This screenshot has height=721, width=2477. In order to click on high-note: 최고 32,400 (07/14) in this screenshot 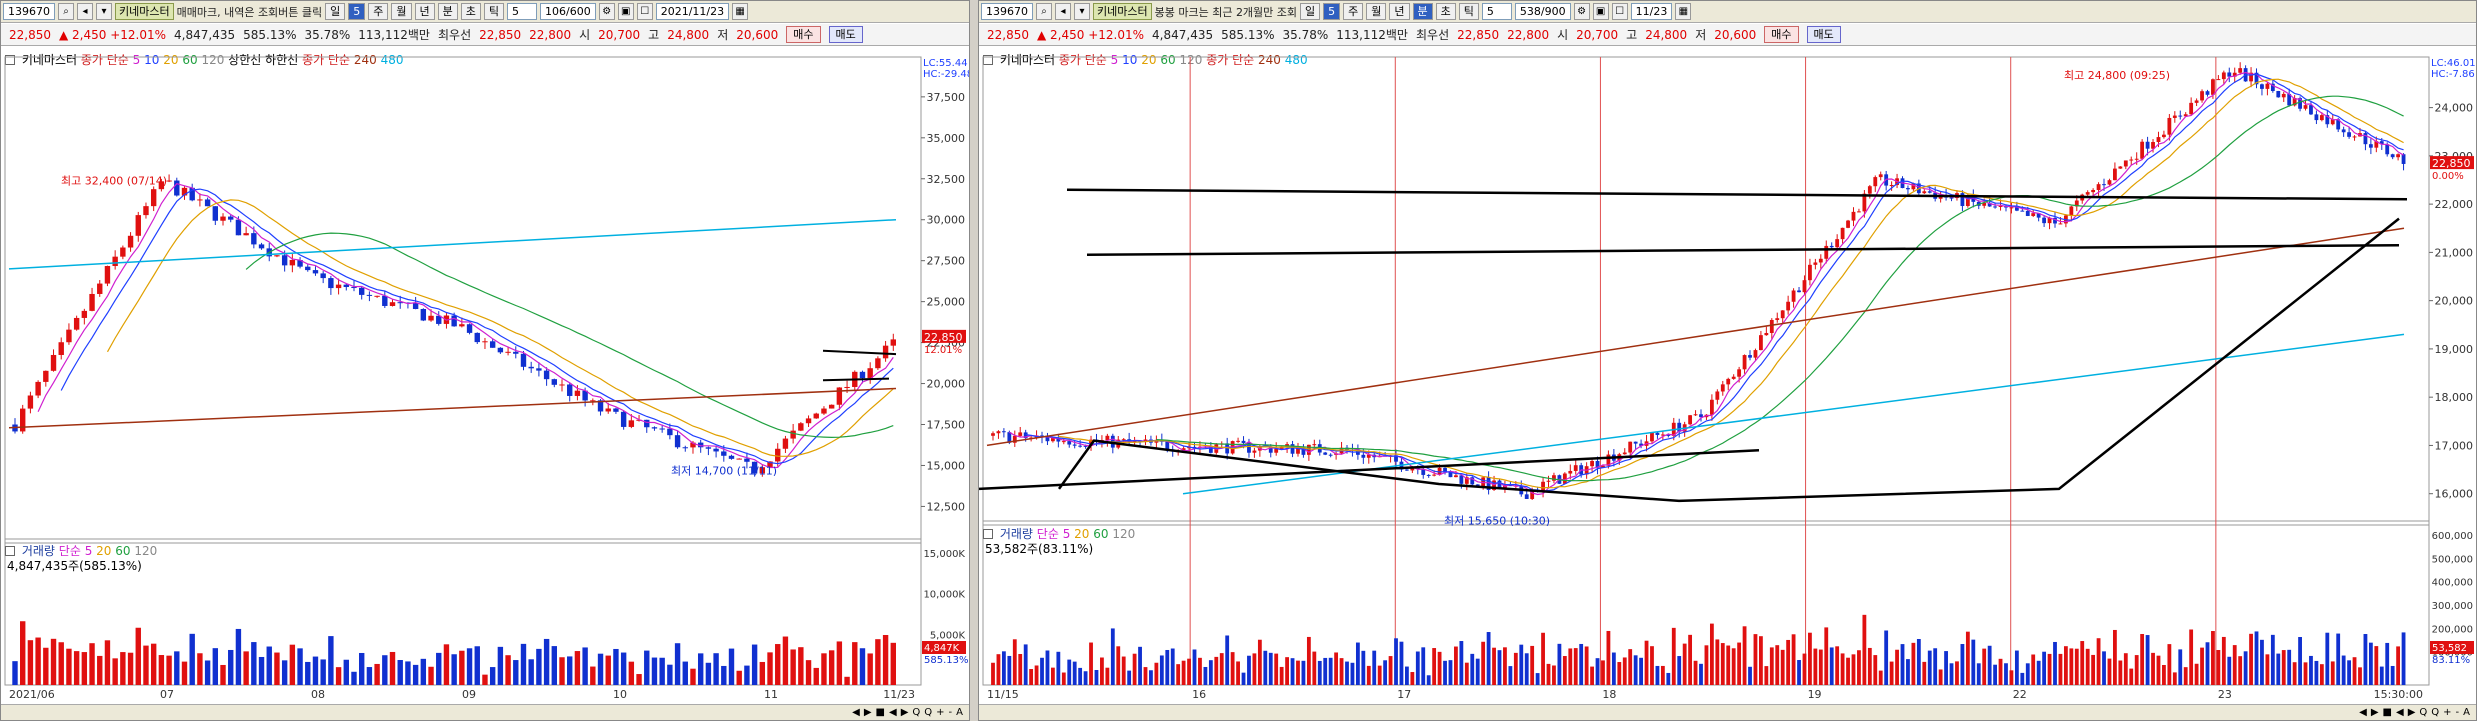, I will do `click(114, 180)`.